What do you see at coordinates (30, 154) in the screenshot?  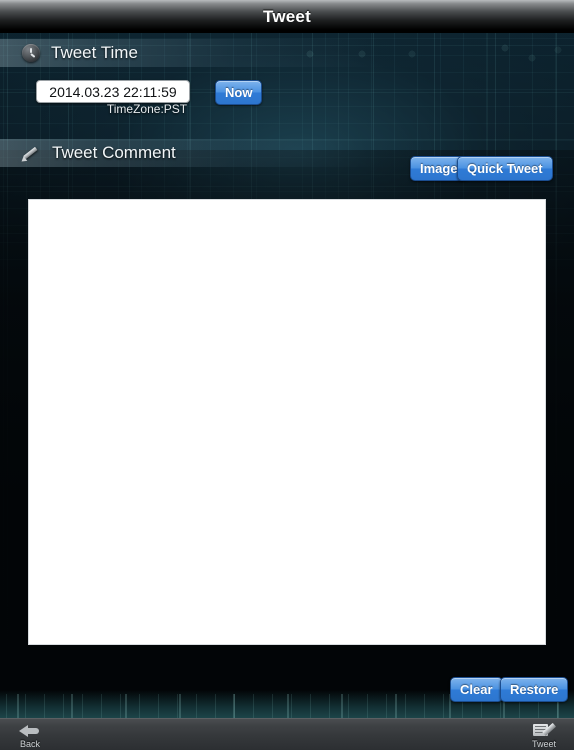 I see `pencil-icon` at bounding box center [30, 154].